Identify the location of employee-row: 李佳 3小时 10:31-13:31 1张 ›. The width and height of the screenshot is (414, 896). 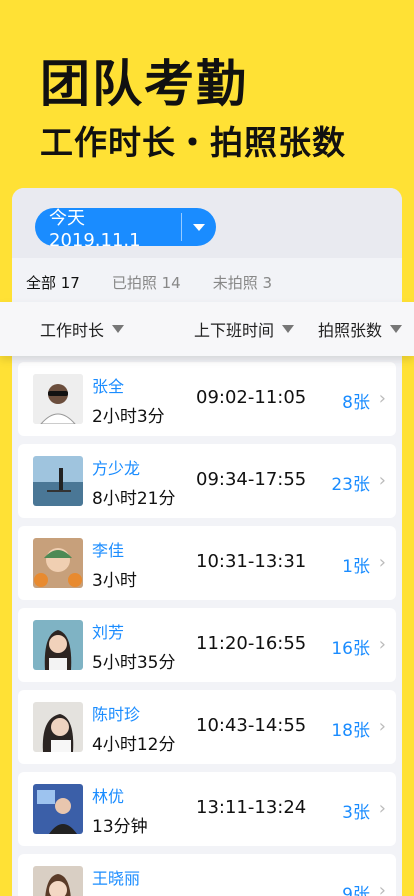
(207, 563).